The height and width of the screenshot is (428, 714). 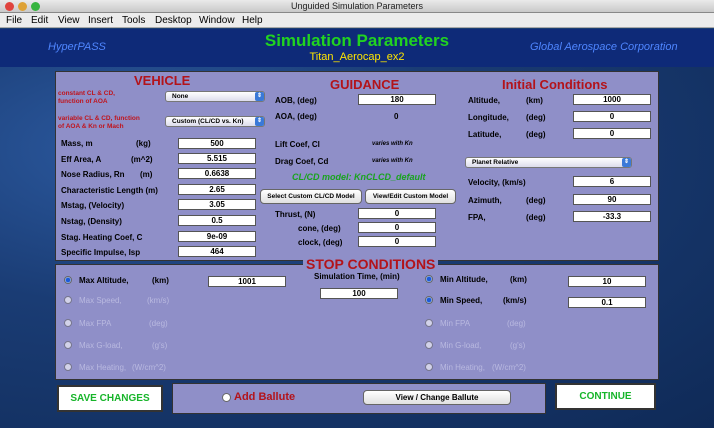 I want to click on longitude-label: Longitude,, so click(x=488, y=117).